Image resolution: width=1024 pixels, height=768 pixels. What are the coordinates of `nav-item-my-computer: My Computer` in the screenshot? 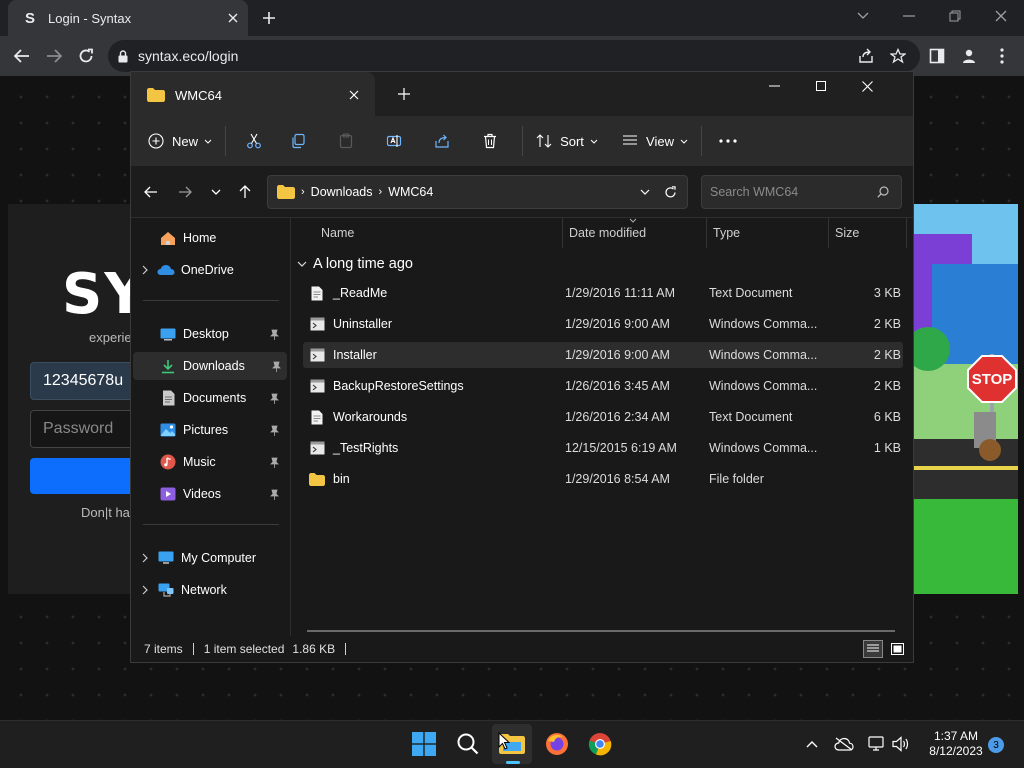 It's located at (210, 558).